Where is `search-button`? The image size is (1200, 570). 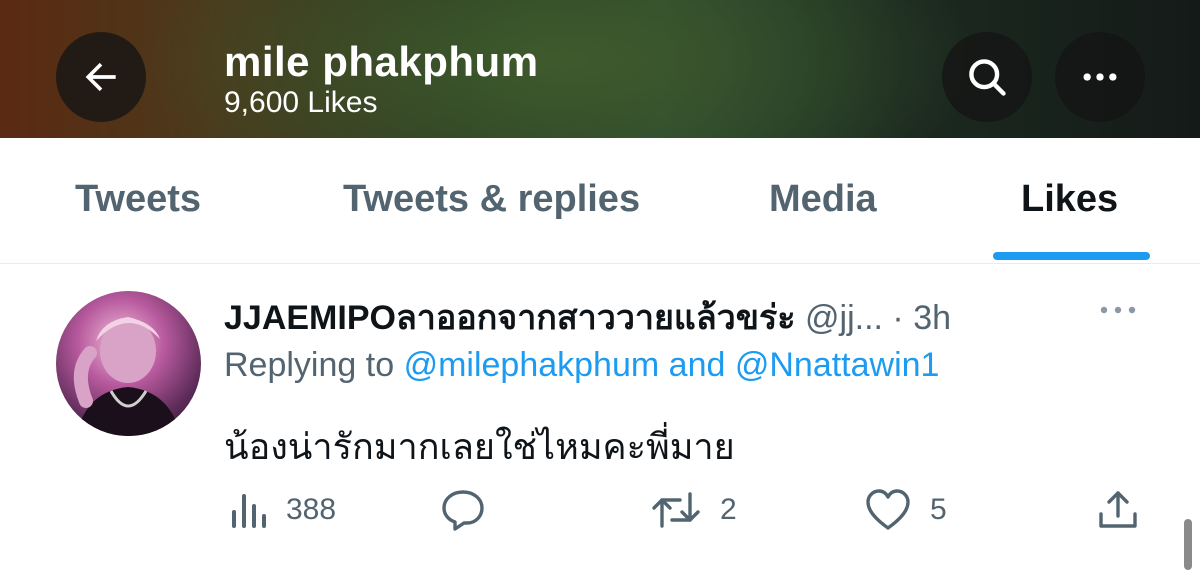 search-button is located at coordinates (987, 77).